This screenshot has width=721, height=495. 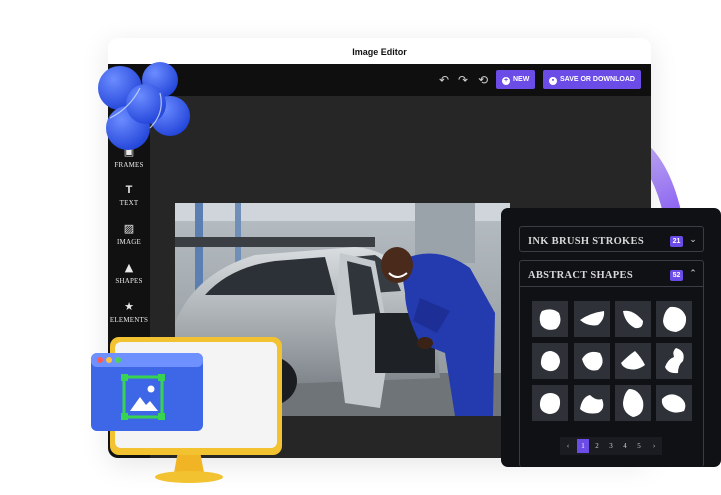 I want to click on sidebar-item-text: T TEXT, so click(x=129, y=195).